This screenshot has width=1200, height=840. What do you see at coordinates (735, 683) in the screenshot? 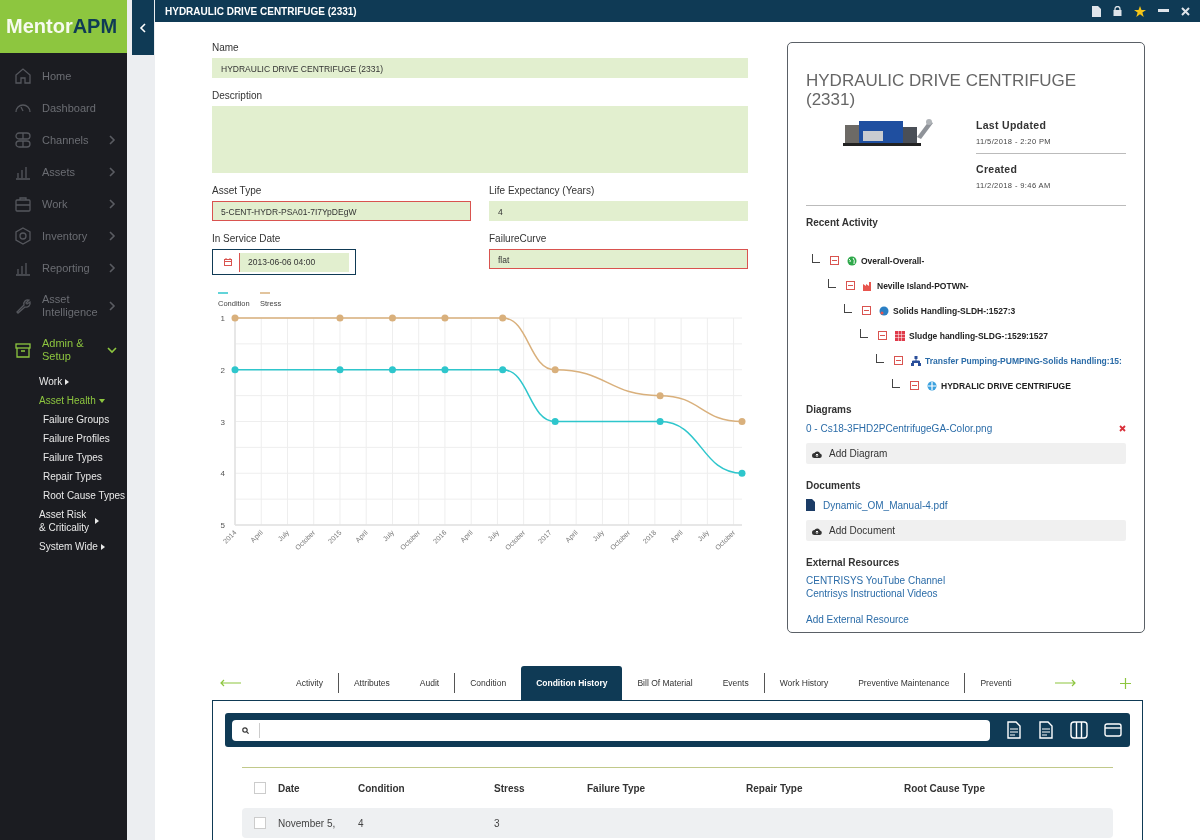
I see `tab: Events` at bounding box center [735, 683].